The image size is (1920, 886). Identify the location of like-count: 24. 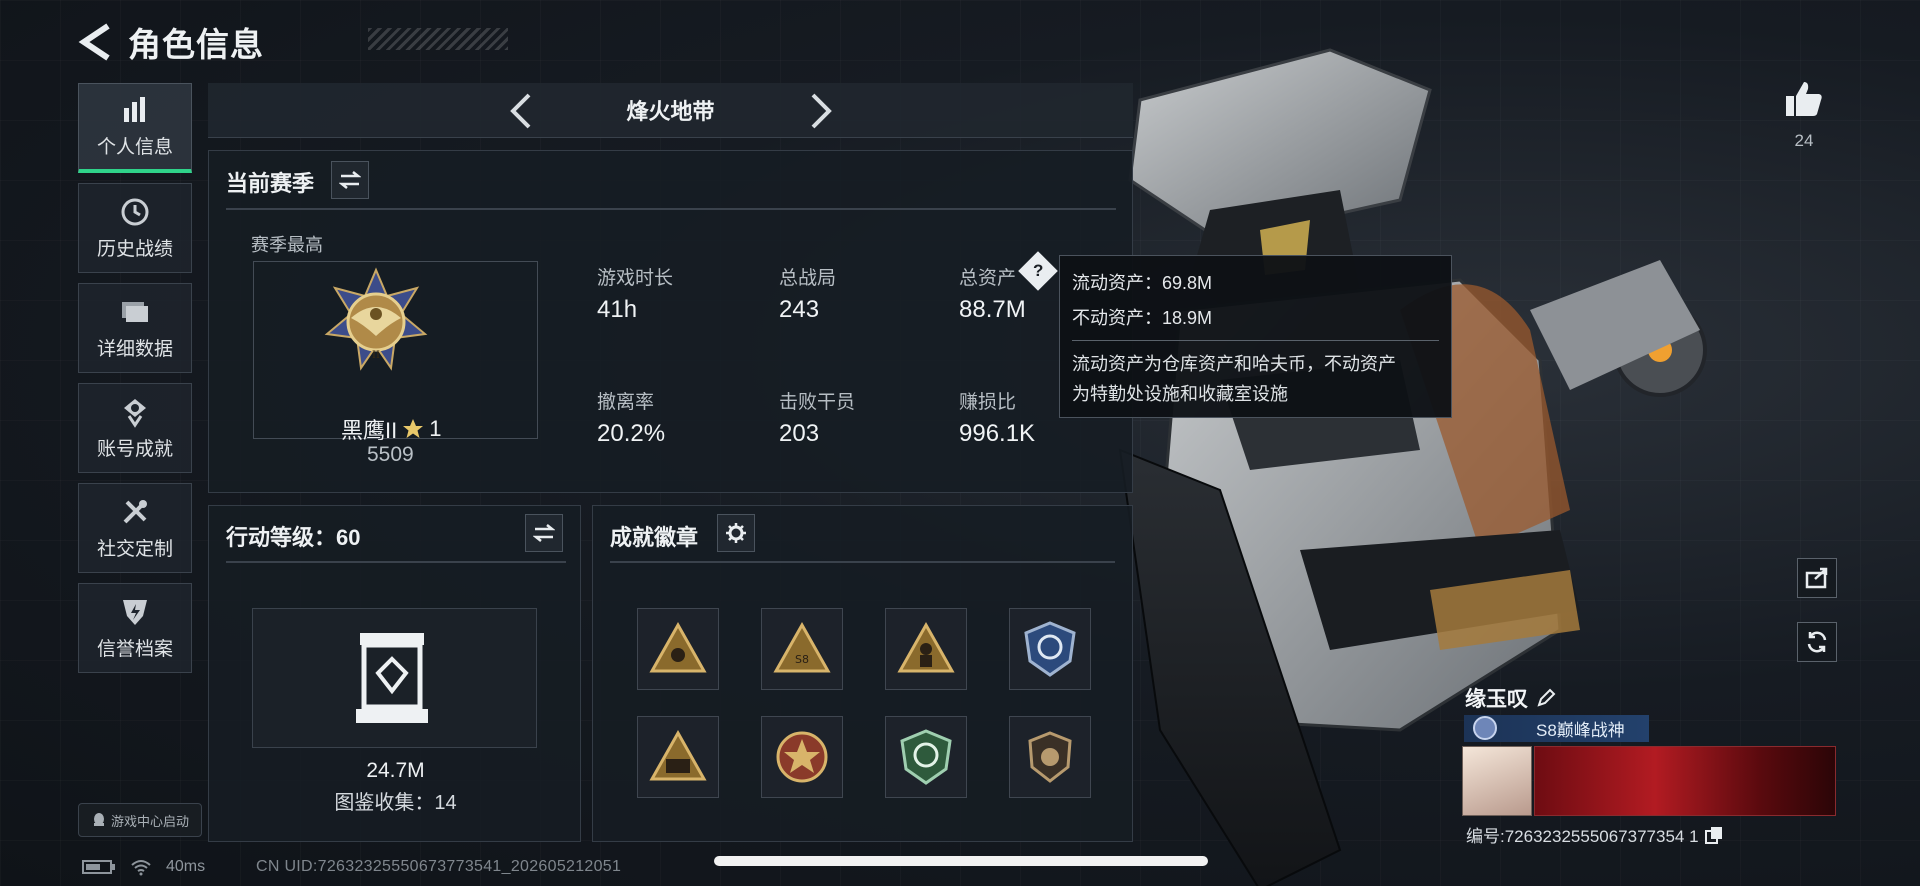
(1804, 140).